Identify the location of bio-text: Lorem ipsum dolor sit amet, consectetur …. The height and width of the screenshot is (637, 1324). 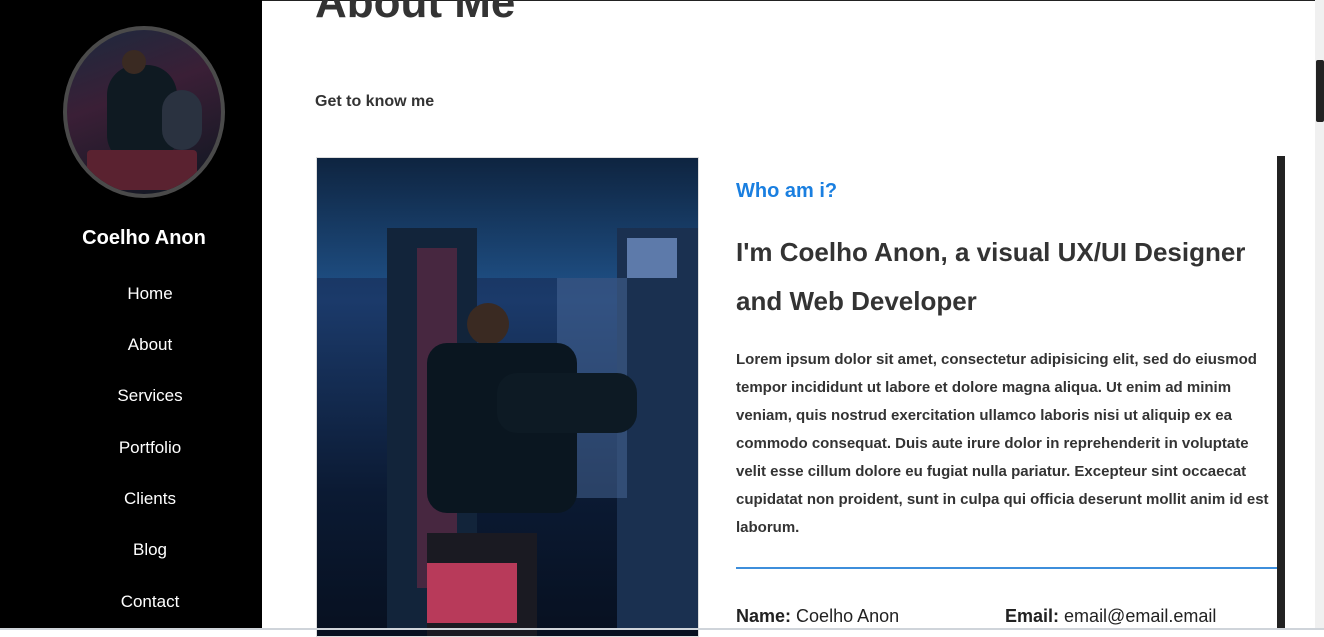
(1002, 443).